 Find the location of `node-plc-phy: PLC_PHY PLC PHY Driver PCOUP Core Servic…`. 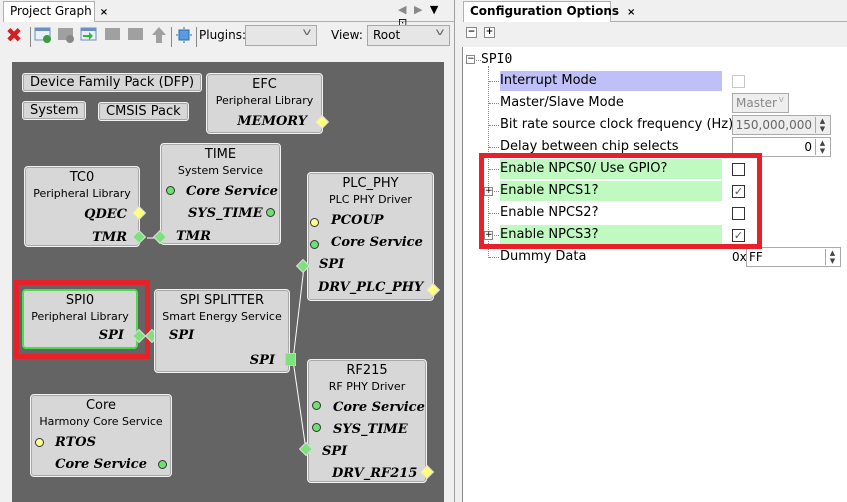

node-plc-phy: PLC_PHY PLC PHY Driver PCOUP Core Servic… is located at coordinates (370, 236).